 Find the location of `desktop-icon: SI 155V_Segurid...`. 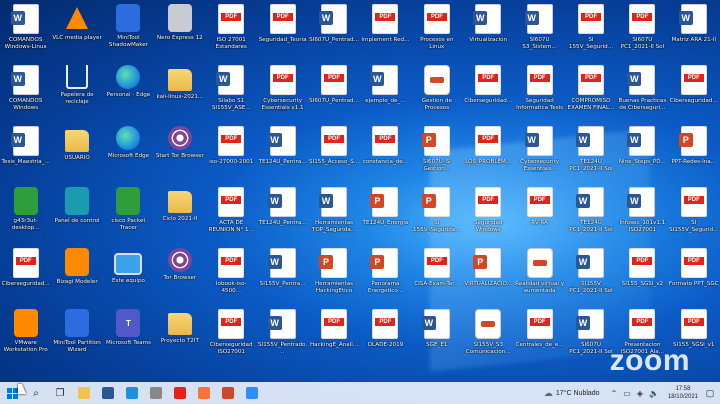

desktop-icon: SI 155V_Segurid... is located at coordinates (590, 30).